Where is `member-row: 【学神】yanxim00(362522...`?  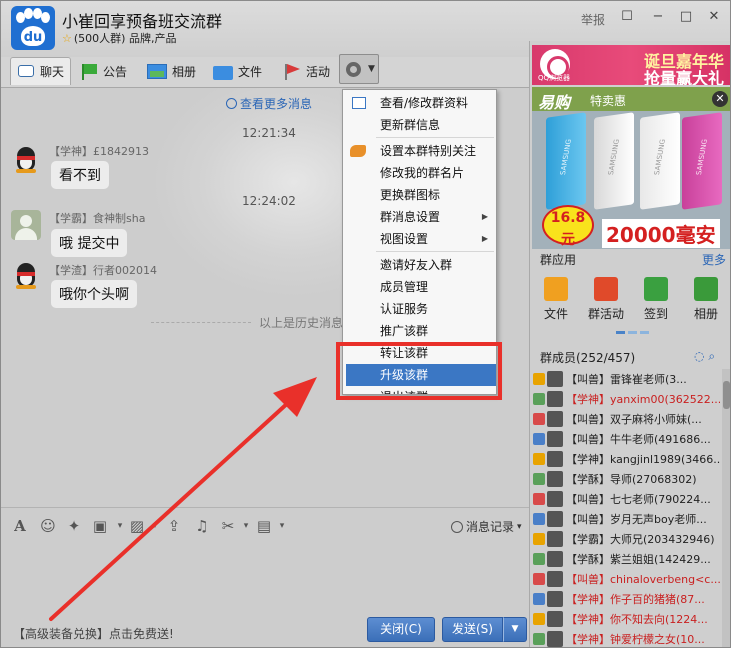
member-row: 【学神】yanxim00(362522... is located at coordinates (625, 399).